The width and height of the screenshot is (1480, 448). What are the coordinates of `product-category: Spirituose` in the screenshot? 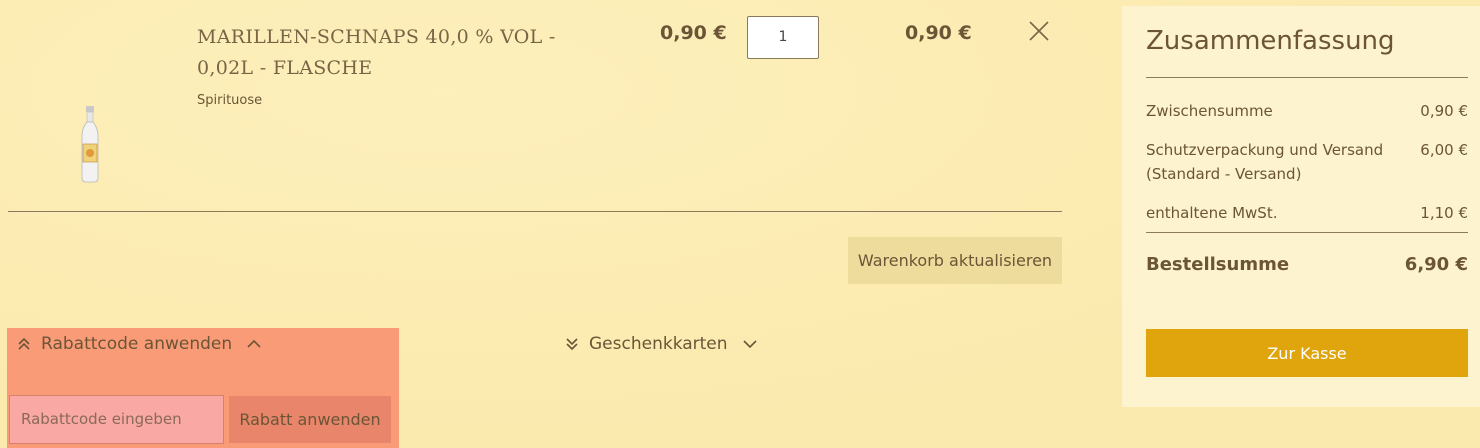 It's located at (230, 100).